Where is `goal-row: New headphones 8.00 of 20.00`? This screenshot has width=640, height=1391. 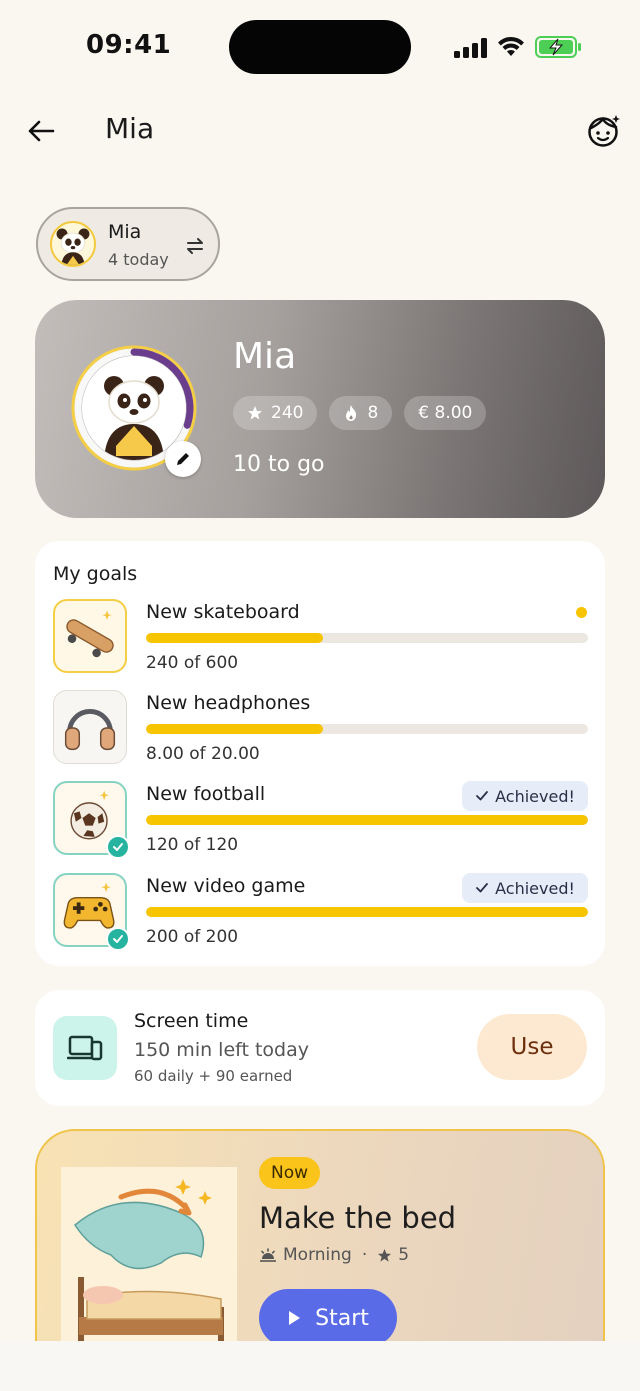 goal-row: New headphones 8.00 of 20.00 is located at coordinates (320, 730).